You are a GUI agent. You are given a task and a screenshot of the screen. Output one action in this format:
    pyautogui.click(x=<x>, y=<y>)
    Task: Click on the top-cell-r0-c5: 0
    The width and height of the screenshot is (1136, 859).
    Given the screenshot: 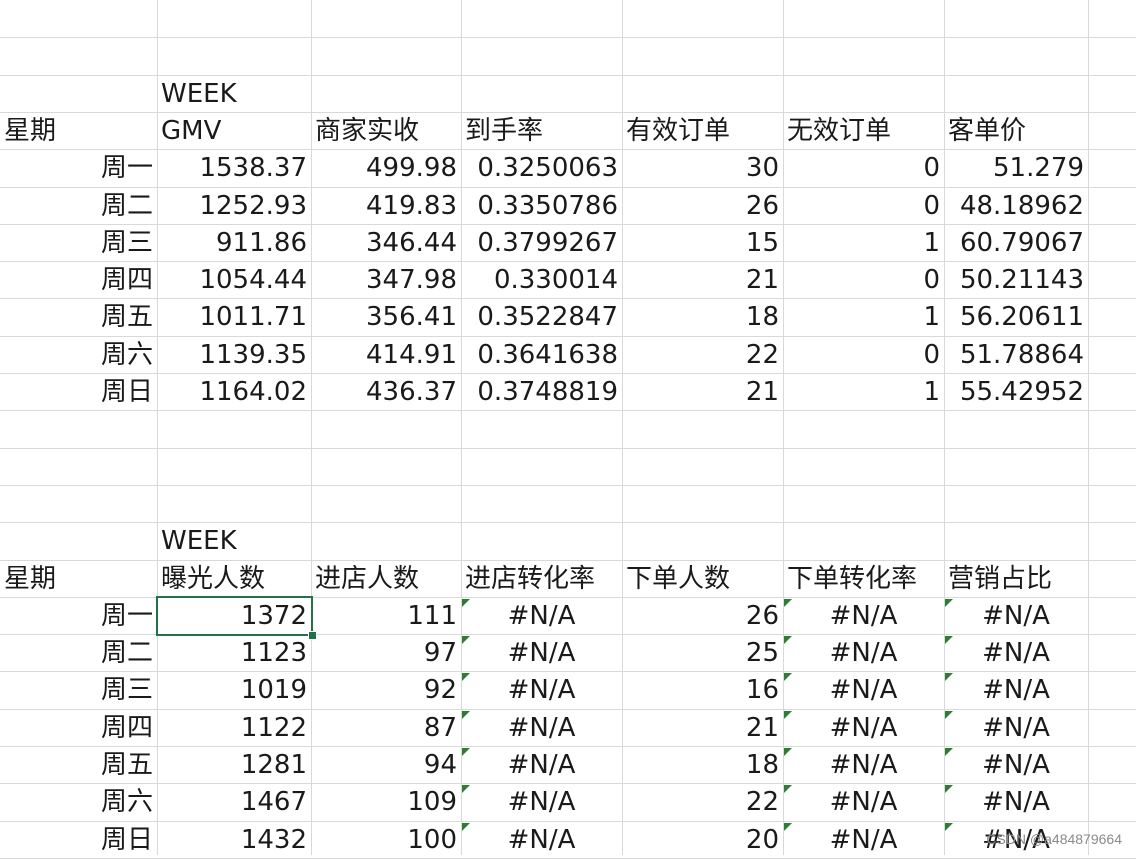 What is the action you would take?
    pyautogui.click(x=863, y=168)
    